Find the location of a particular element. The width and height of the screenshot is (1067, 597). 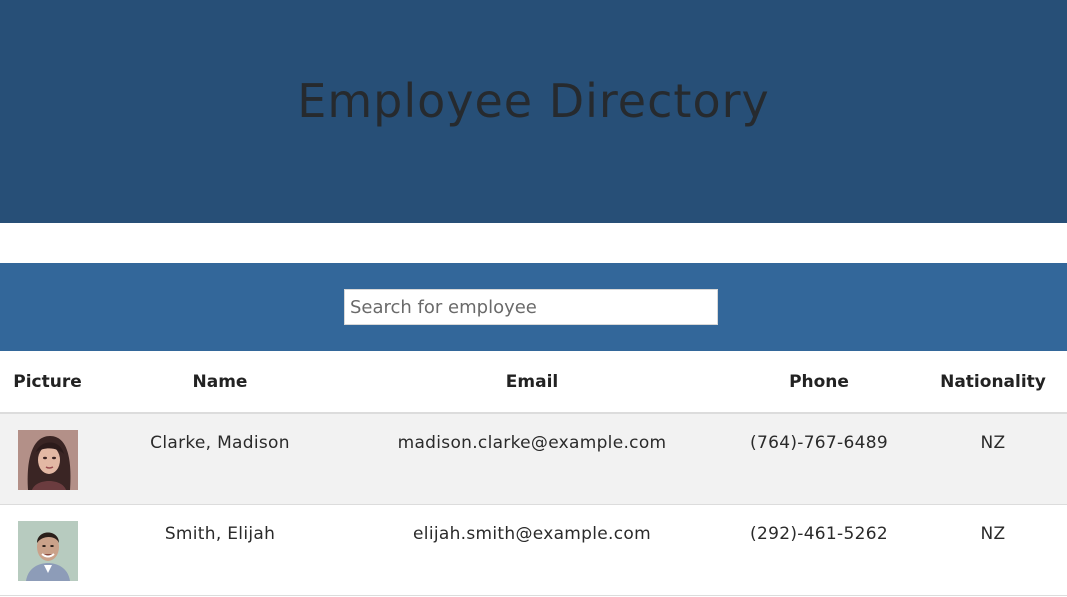

employee-phone: (292)-461-5262 is located at coordinates (819, 550).